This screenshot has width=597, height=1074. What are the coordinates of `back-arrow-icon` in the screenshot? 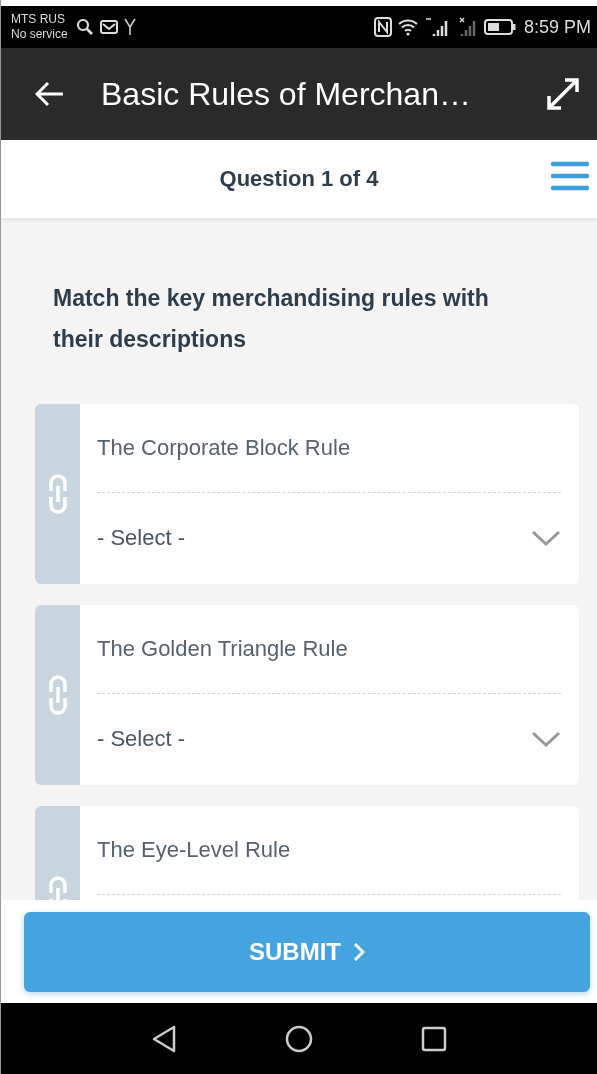 It's located at (50, 94).